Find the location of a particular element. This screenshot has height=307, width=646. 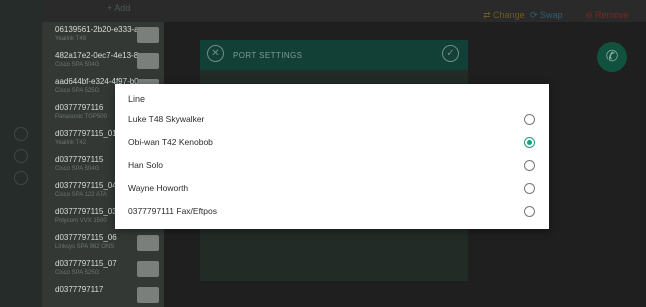

remove-button: ⊖ Remove is located at coordinates (607, 15).